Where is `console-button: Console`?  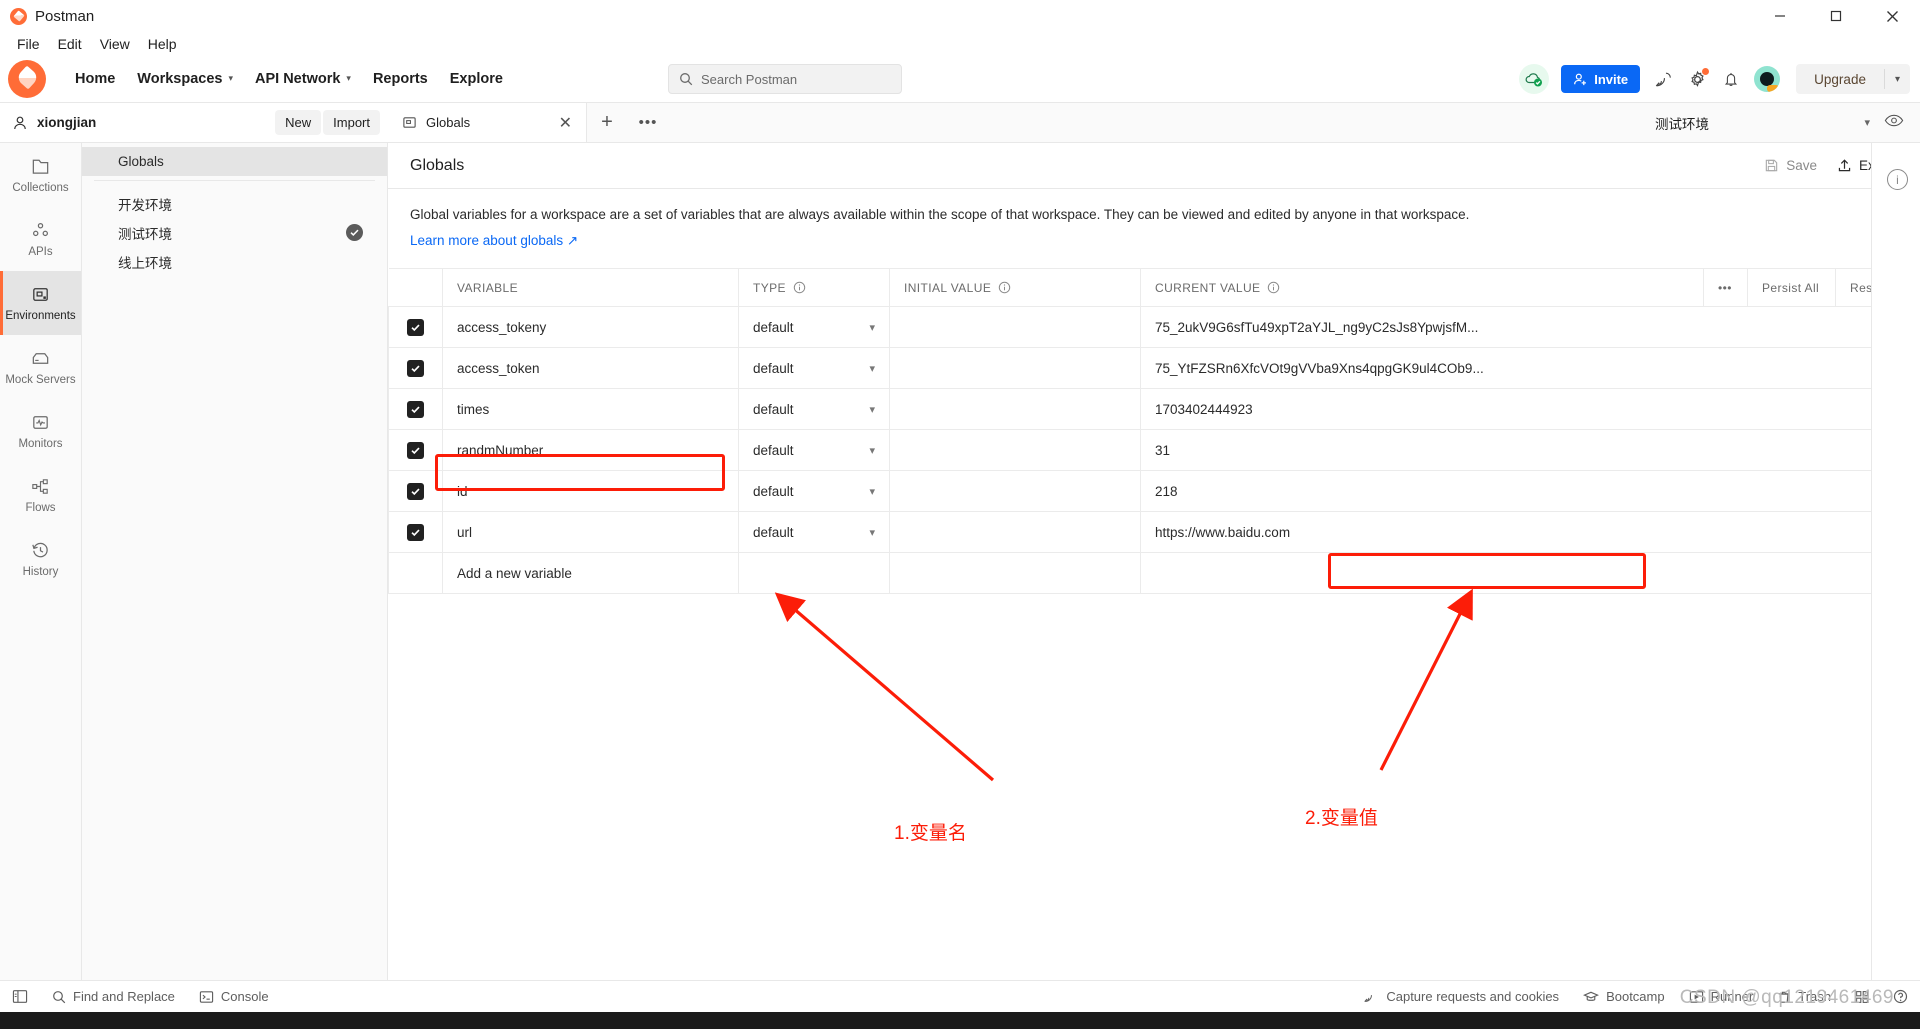
console-button: Console is located at coordinates (234, 996).